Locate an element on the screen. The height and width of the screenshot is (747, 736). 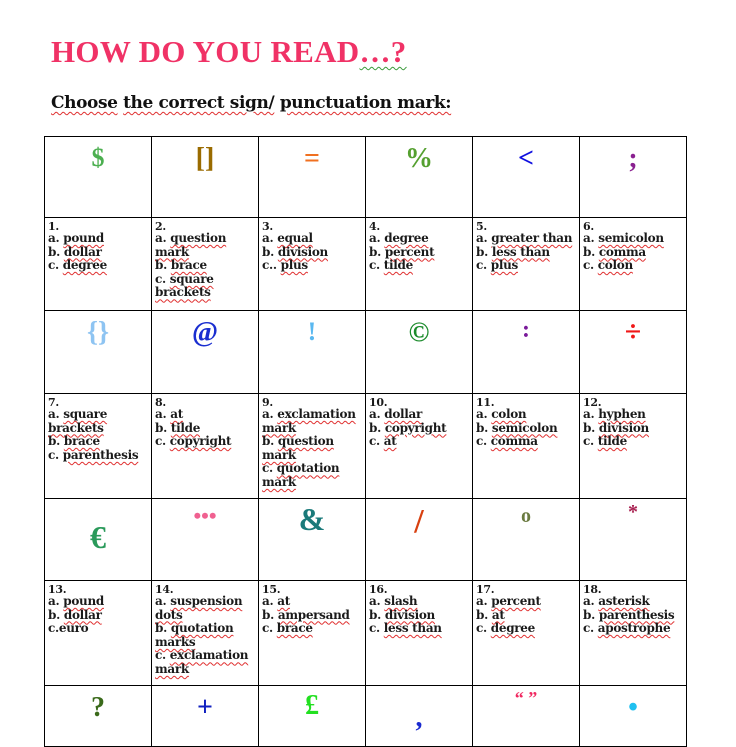
symbol-cell: “ ” is located at coordinates (526, 716).